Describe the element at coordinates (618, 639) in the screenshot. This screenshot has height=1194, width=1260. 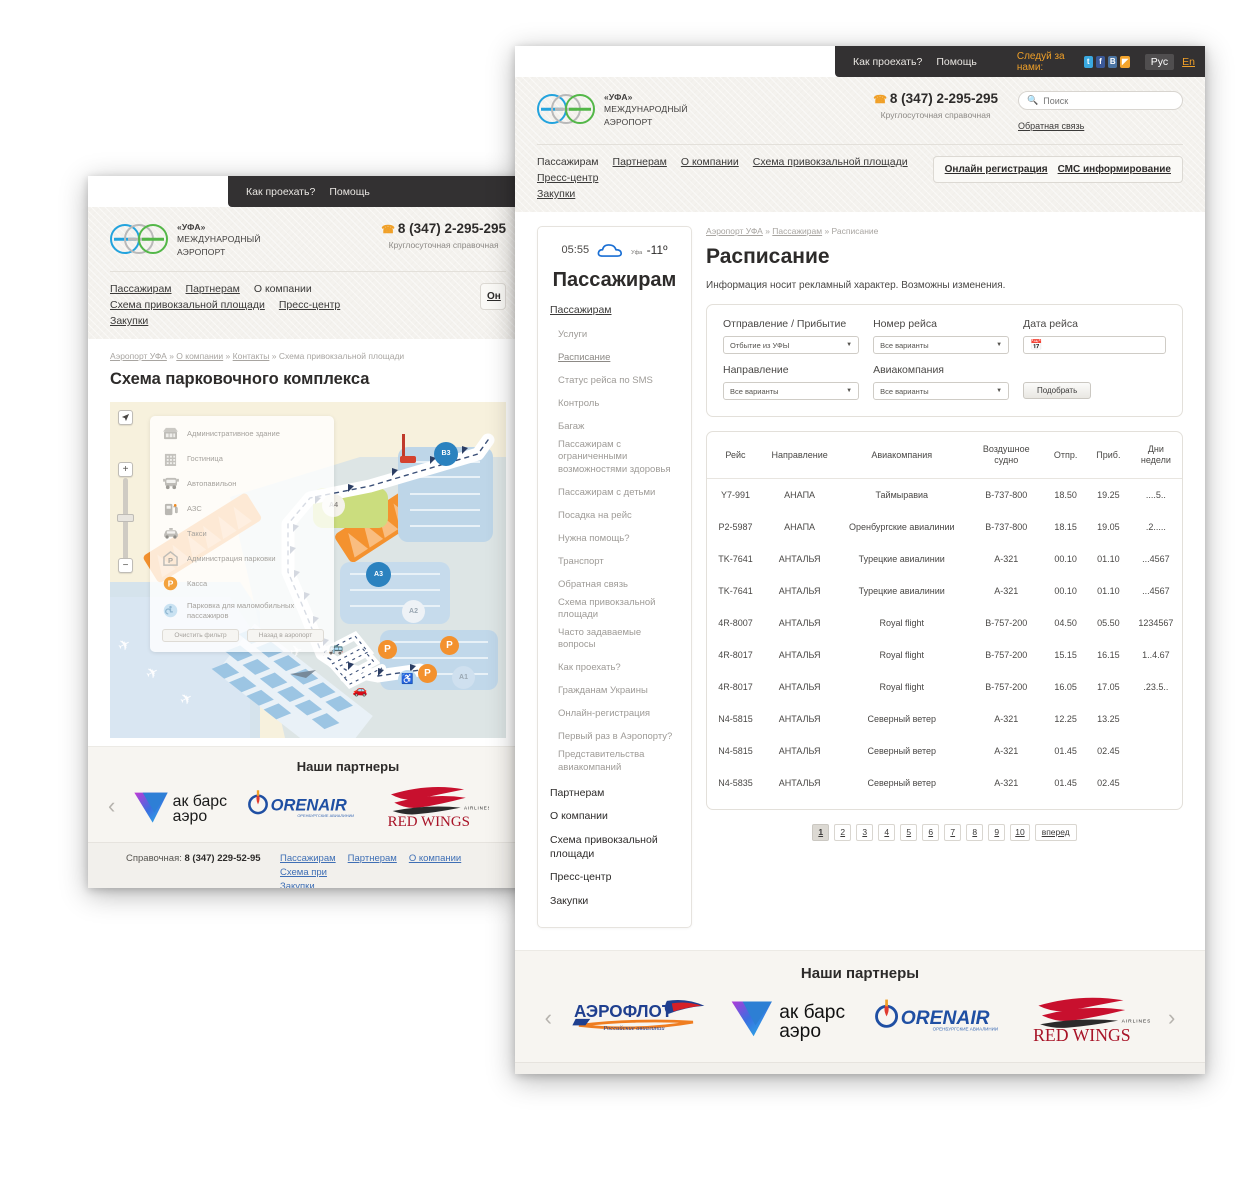
I see `sidebar-sub-12: Часто задаваемые вопросы` at that location.